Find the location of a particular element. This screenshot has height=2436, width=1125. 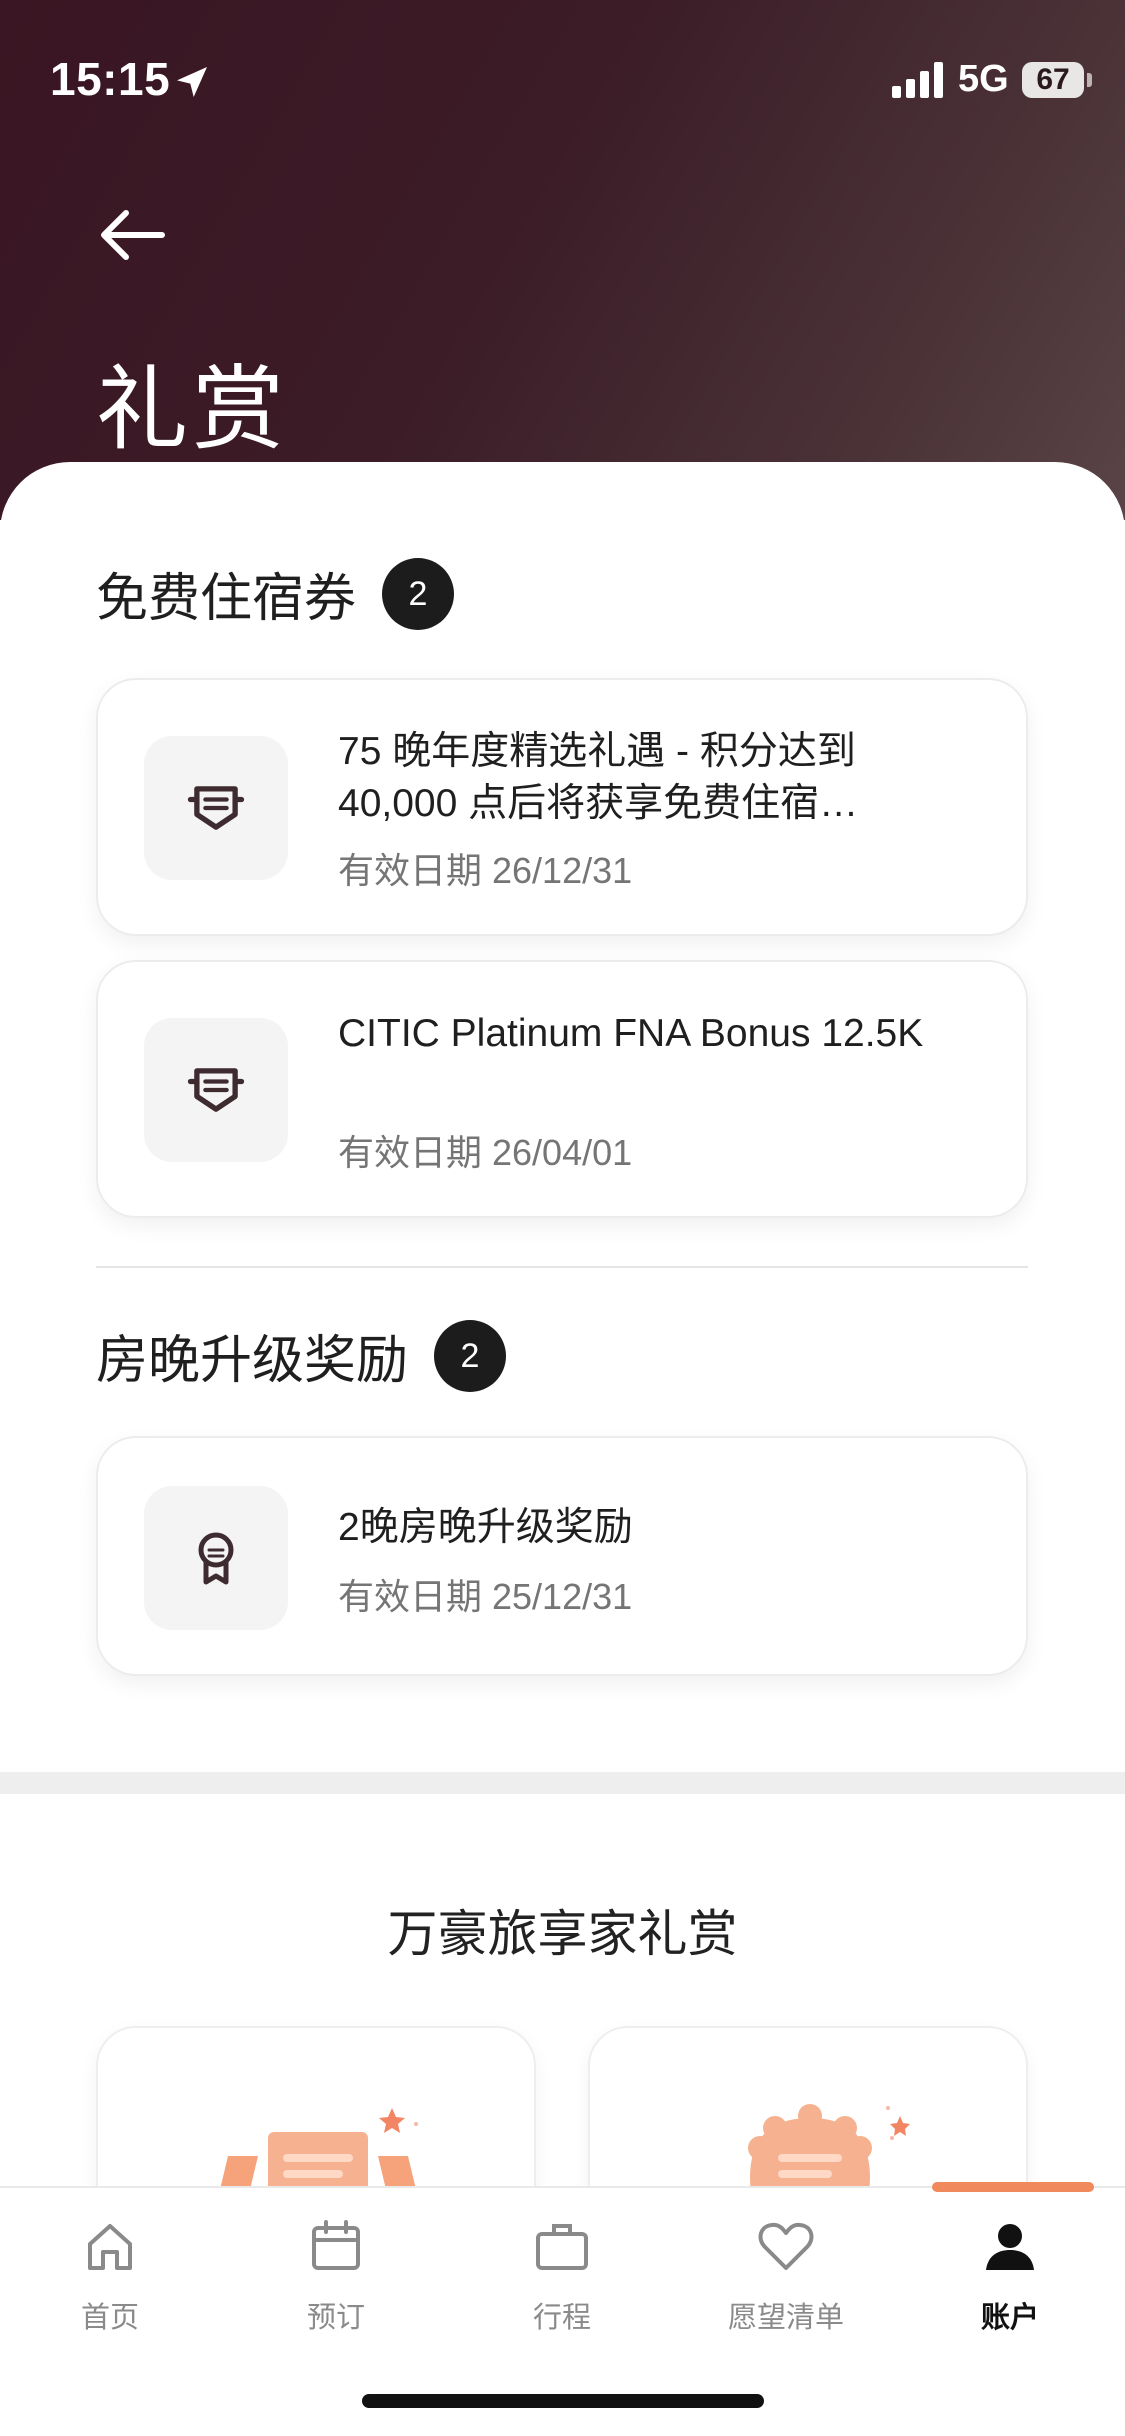

heart-icon is located at coordinates (786, 2246).